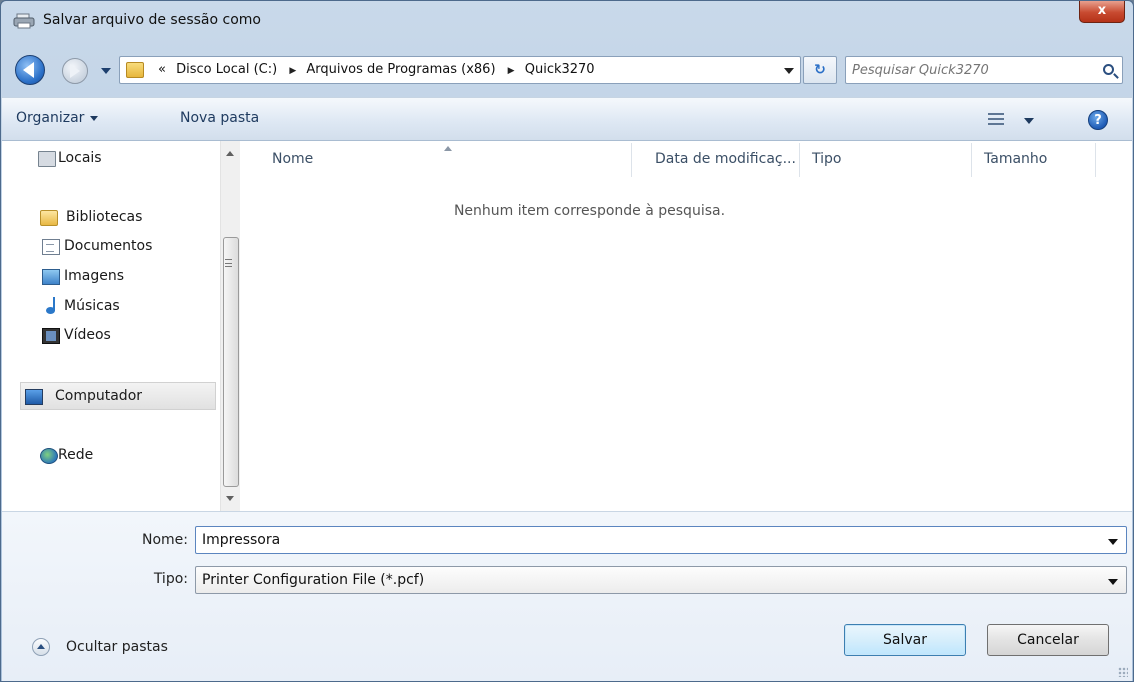 The width and height of the screenshot is (1134, 682). Describe the element at coordinates (230, 498) in the screenshot. I see `scroll-down-icon` at that location.